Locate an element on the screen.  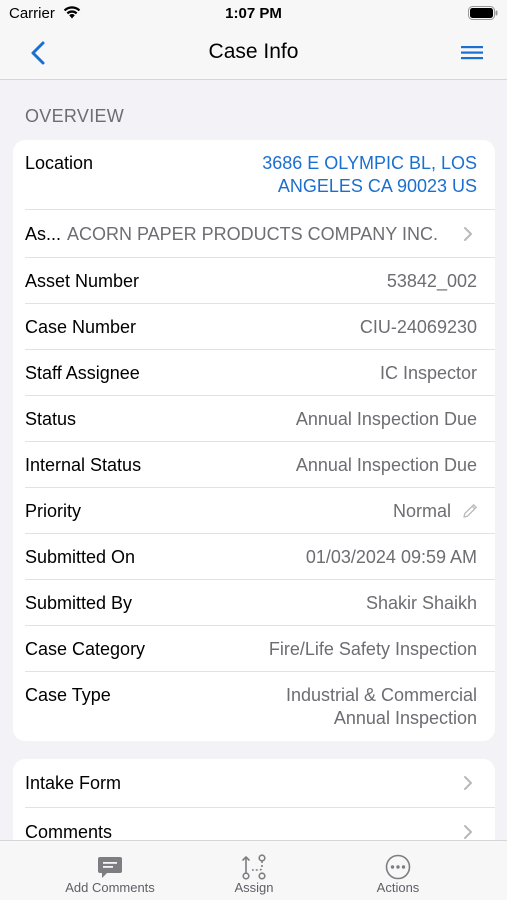
row-value: Fire/Life Safety Inspection is located at coordinates (372, 649).